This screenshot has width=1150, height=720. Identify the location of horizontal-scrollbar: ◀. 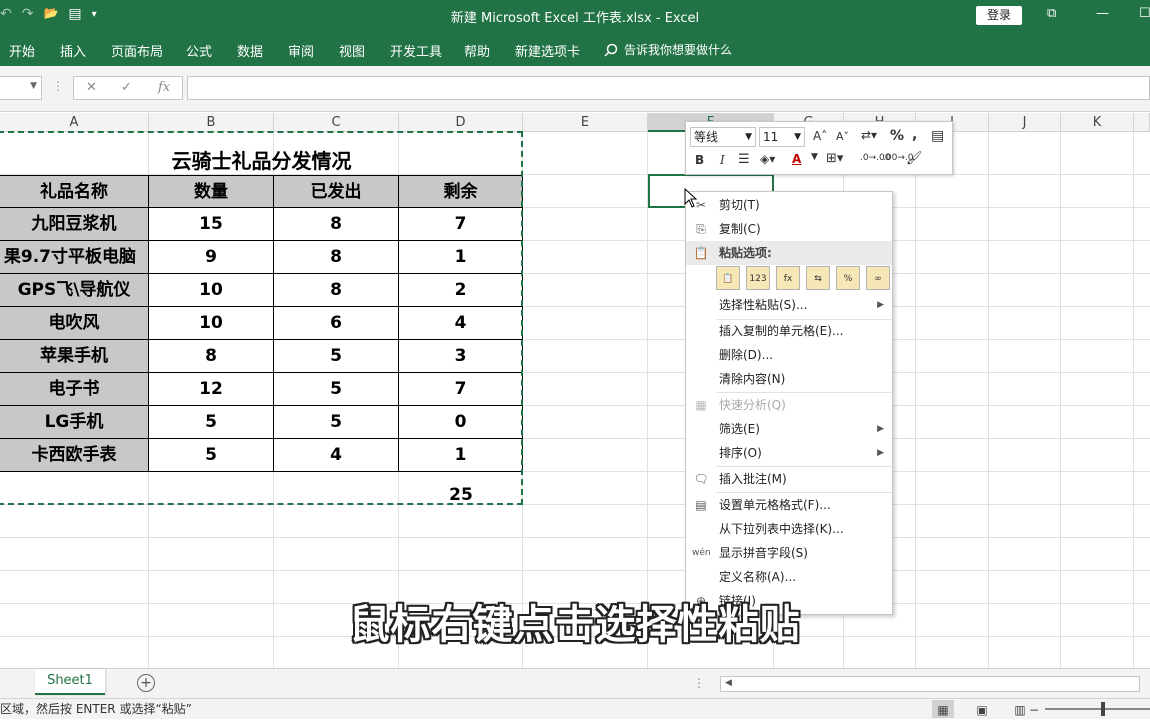
(930, 684).